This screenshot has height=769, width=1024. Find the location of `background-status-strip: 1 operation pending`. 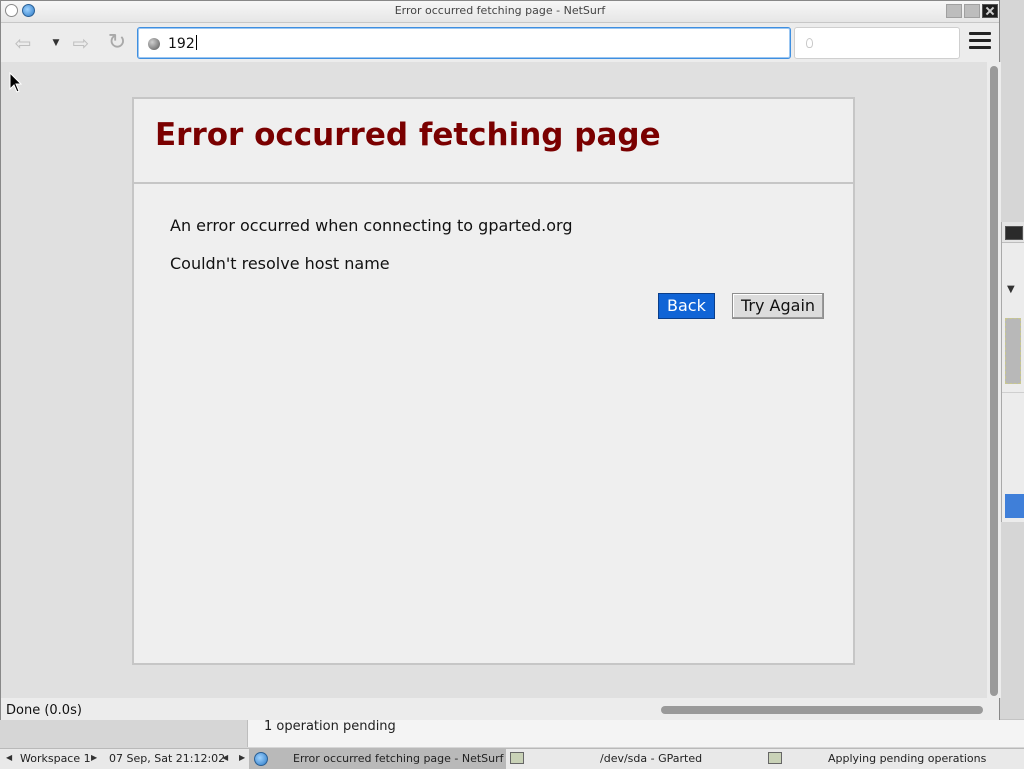

background-status-strip: 1 operation pending is located at coordinates (635, 733).